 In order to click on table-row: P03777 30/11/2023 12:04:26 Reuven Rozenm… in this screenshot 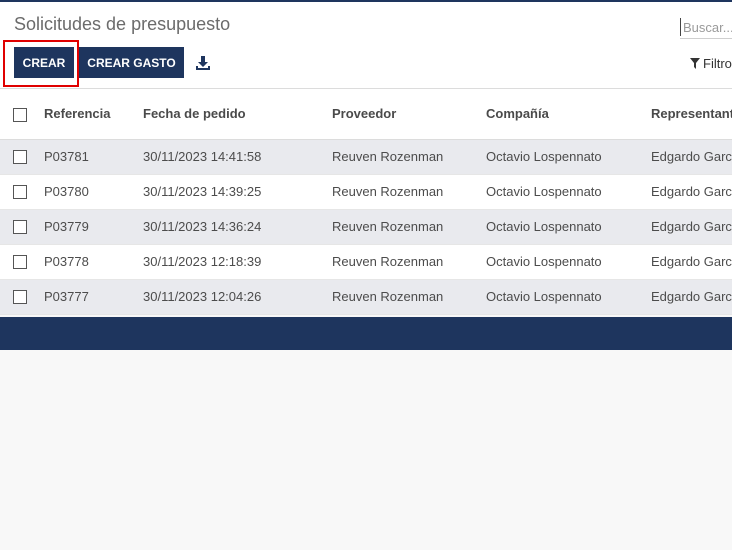, I will do `click(366, 296)`.